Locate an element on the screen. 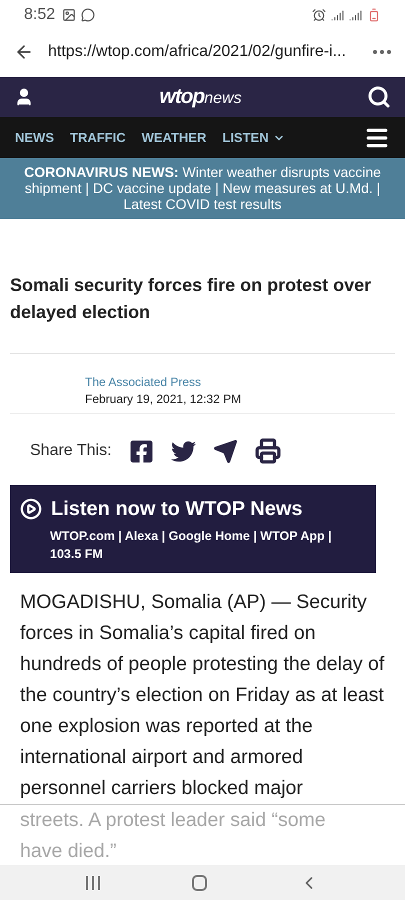 Image resolution: width=405 pixels, height=900 pixels. news-banner: CORONAVIRUS NEWS: Winter weather disrupts vaccine shipment | DC vaccine update | New measures at U.Md. | Latest COVID test results is located at coordinates (202, 188).